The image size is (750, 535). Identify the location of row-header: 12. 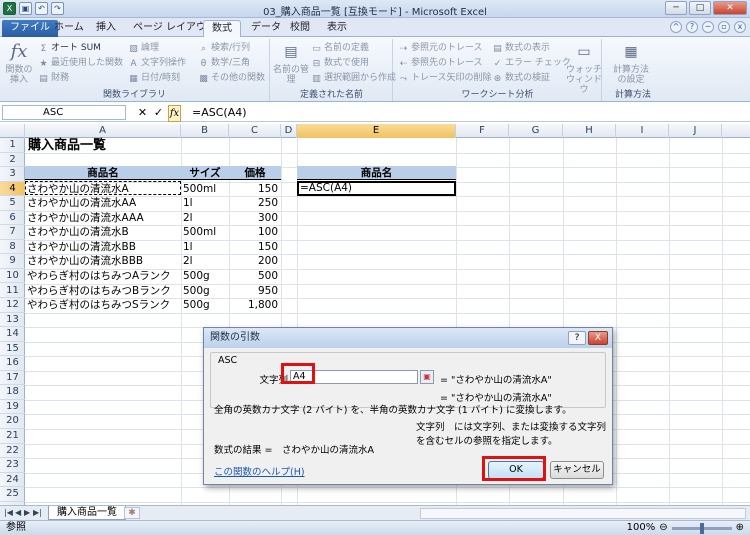
(12, 305).